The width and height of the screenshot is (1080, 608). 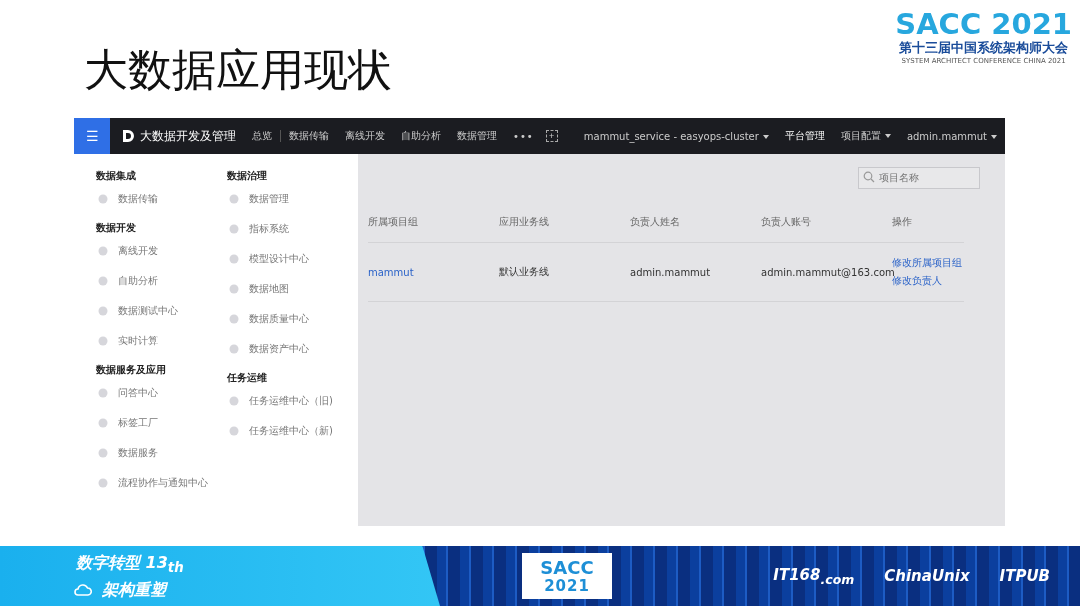 I want to click on caret-icon, so click(x=765, y=136).